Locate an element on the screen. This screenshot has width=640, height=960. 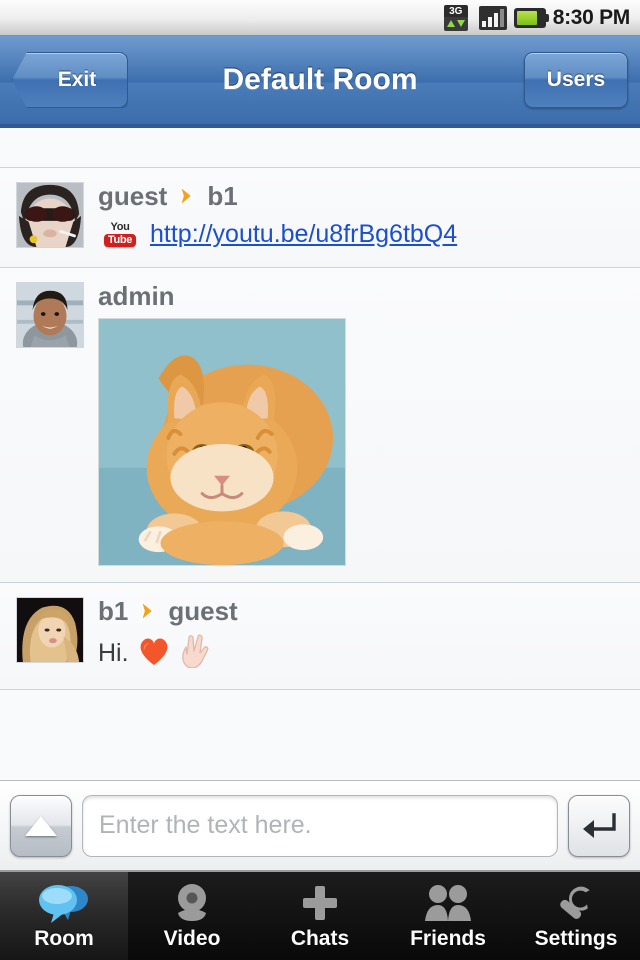
triangle-up-icon is located at coordinates (41, 825).